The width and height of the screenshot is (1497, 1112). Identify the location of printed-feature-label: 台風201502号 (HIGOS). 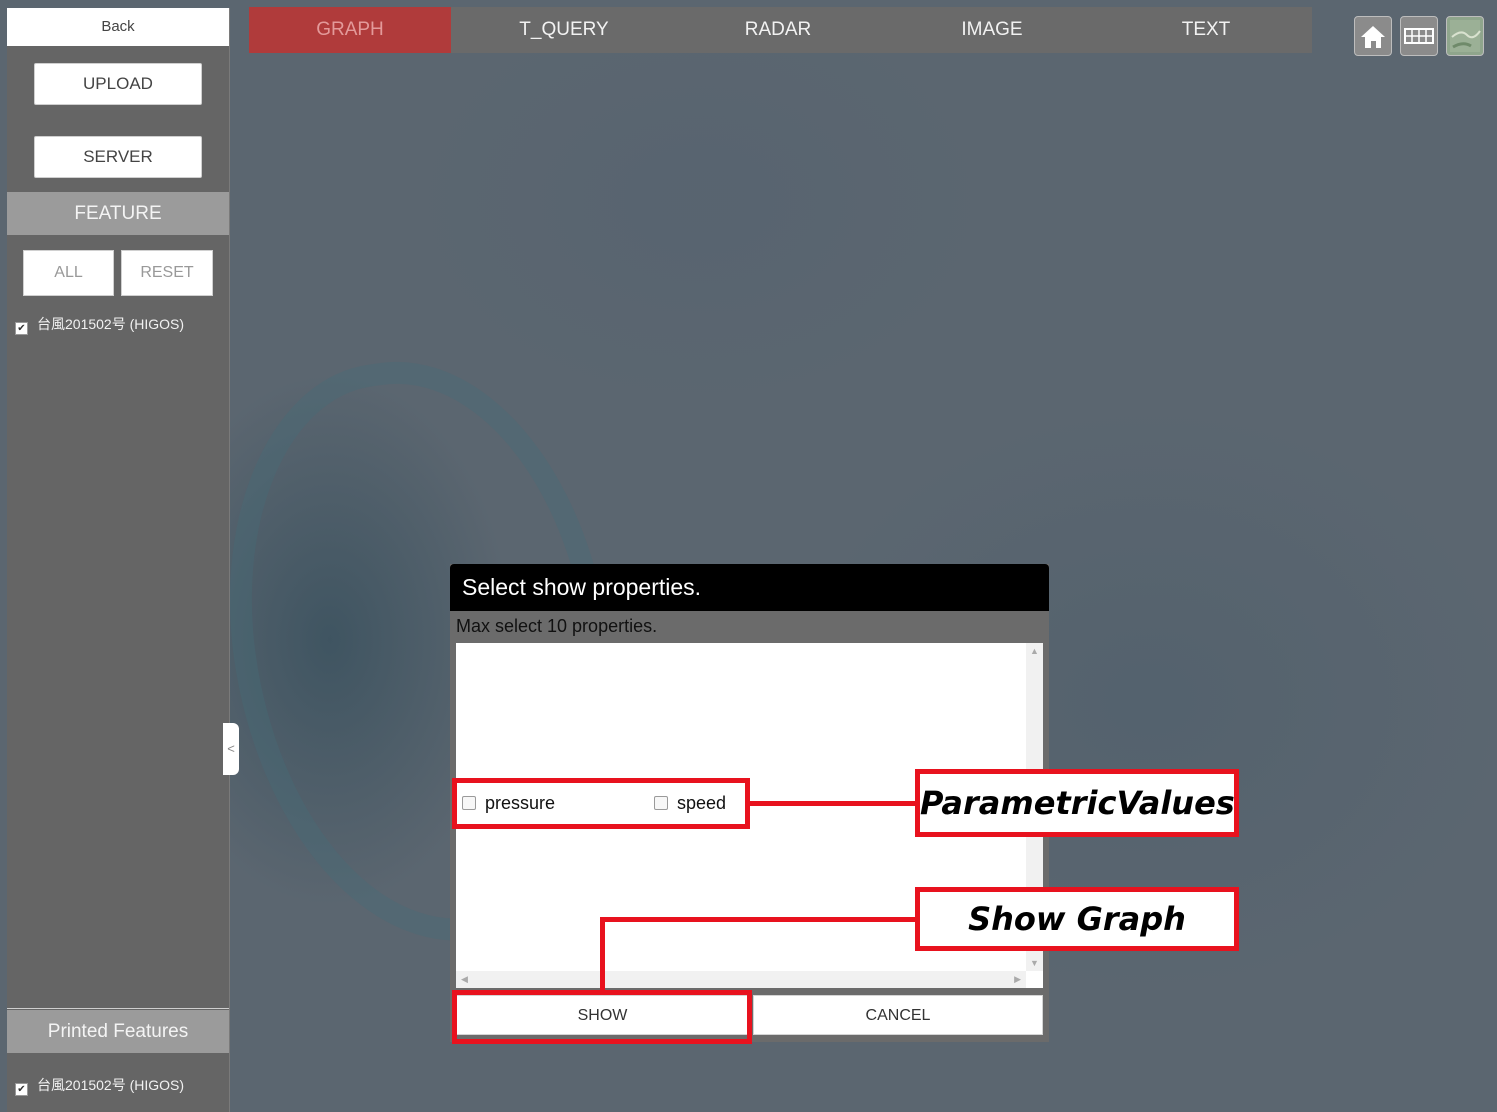
(111, 1085).